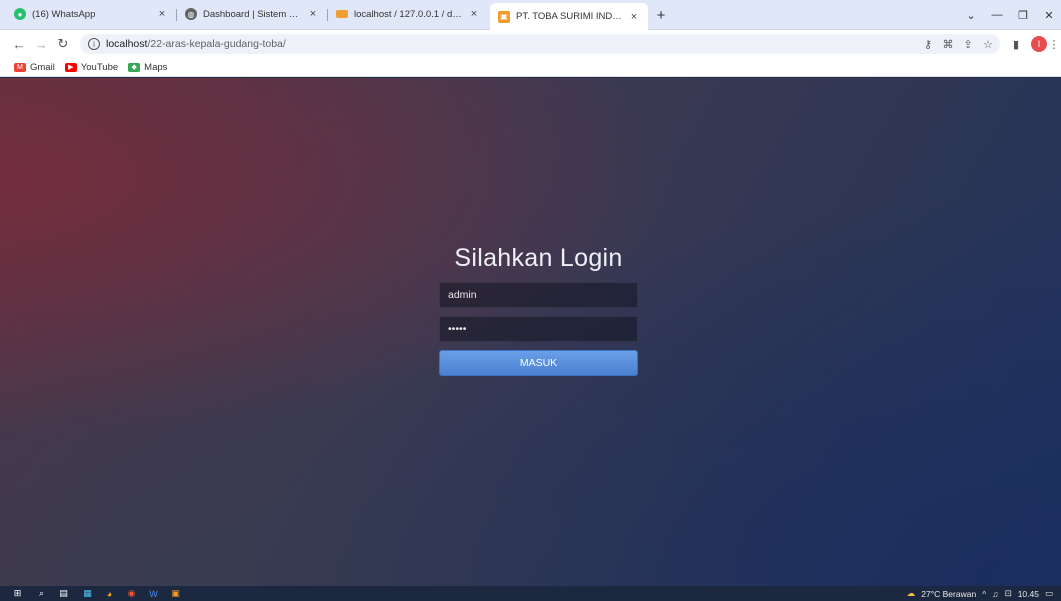 This screenshot has width=1061, height=601. What do you see at coordinates (1049, 15) in the screenshot?
I see `window-close-icon: ✕` at bounding box center [1049, 15].